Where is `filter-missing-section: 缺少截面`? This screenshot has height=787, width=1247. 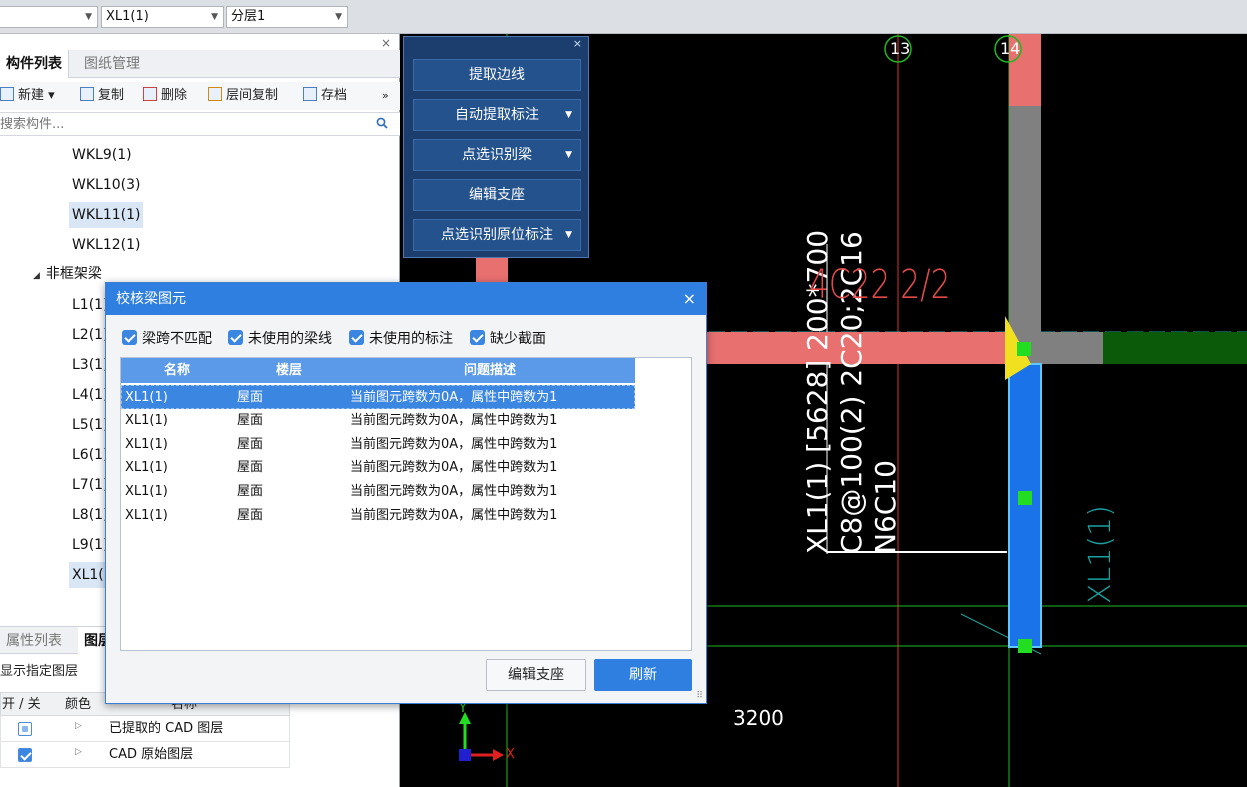 filter-missing-section: 缺少截面 is located at coordinates (508, 339).